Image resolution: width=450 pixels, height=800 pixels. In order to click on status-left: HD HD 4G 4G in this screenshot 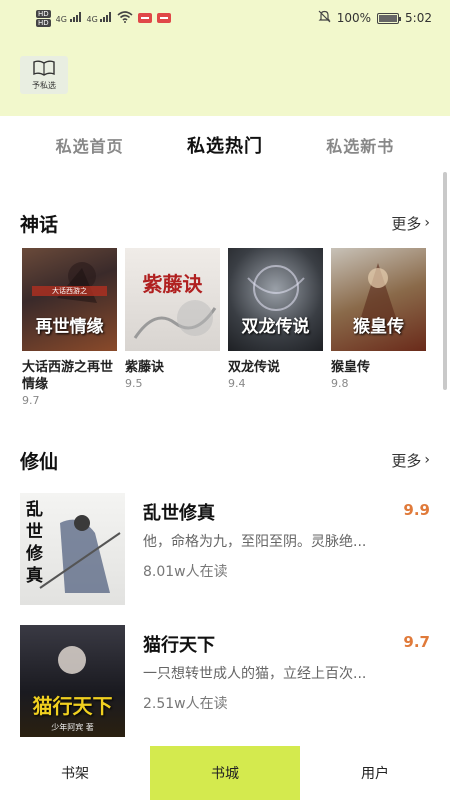, I will do `click(104, 18)`.